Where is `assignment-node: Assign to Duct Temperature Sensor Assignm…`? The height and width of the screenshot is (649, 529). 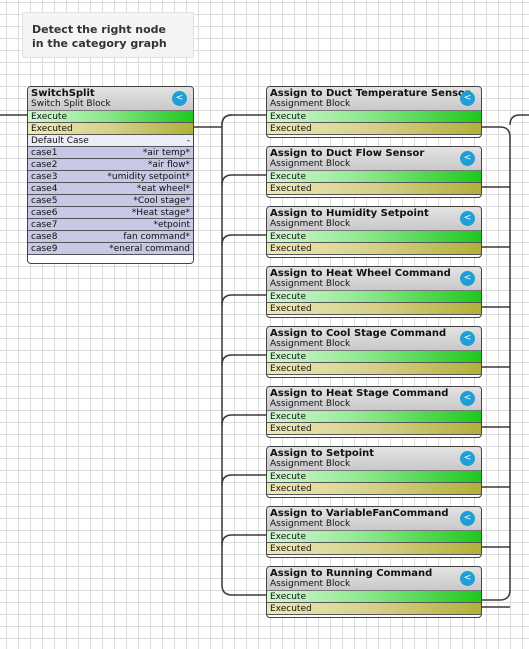 assignment-node: Assign to Duct Temperature Sensor Assignm… is located at coordinates (374, 112).